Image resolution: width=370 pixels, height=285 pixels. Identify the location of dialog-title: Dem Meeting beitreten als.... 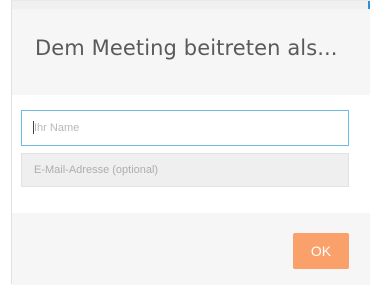
(186, 48).